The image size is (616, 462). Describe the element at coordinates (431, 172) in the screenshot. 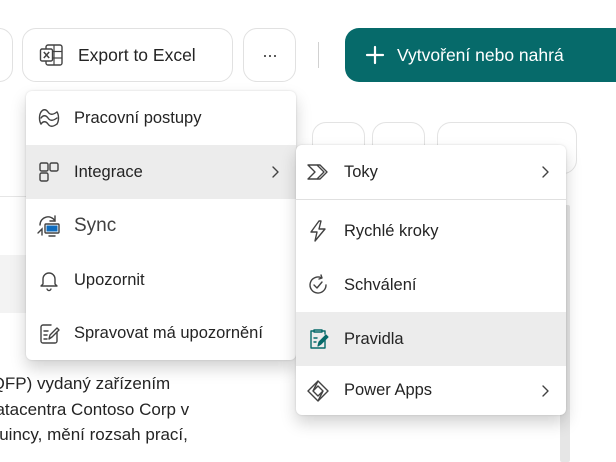

I see `menu-item-flows: Toky` at that location.